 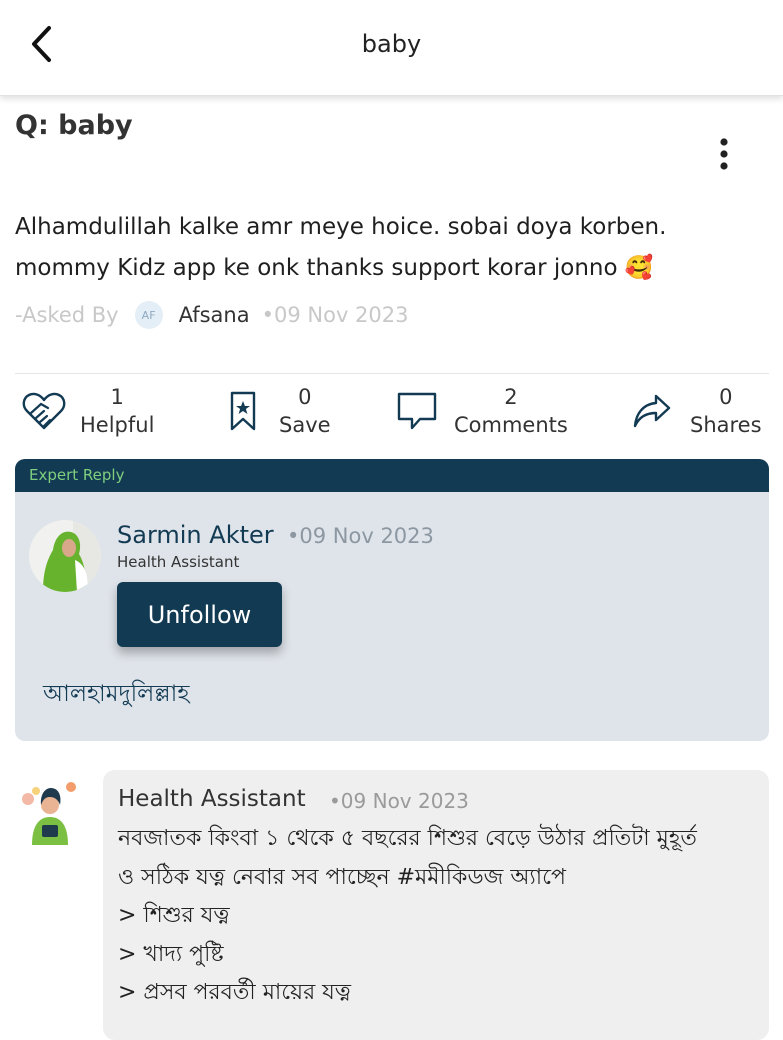 I want to click on save-label: Save, so click(x=305, y=425).